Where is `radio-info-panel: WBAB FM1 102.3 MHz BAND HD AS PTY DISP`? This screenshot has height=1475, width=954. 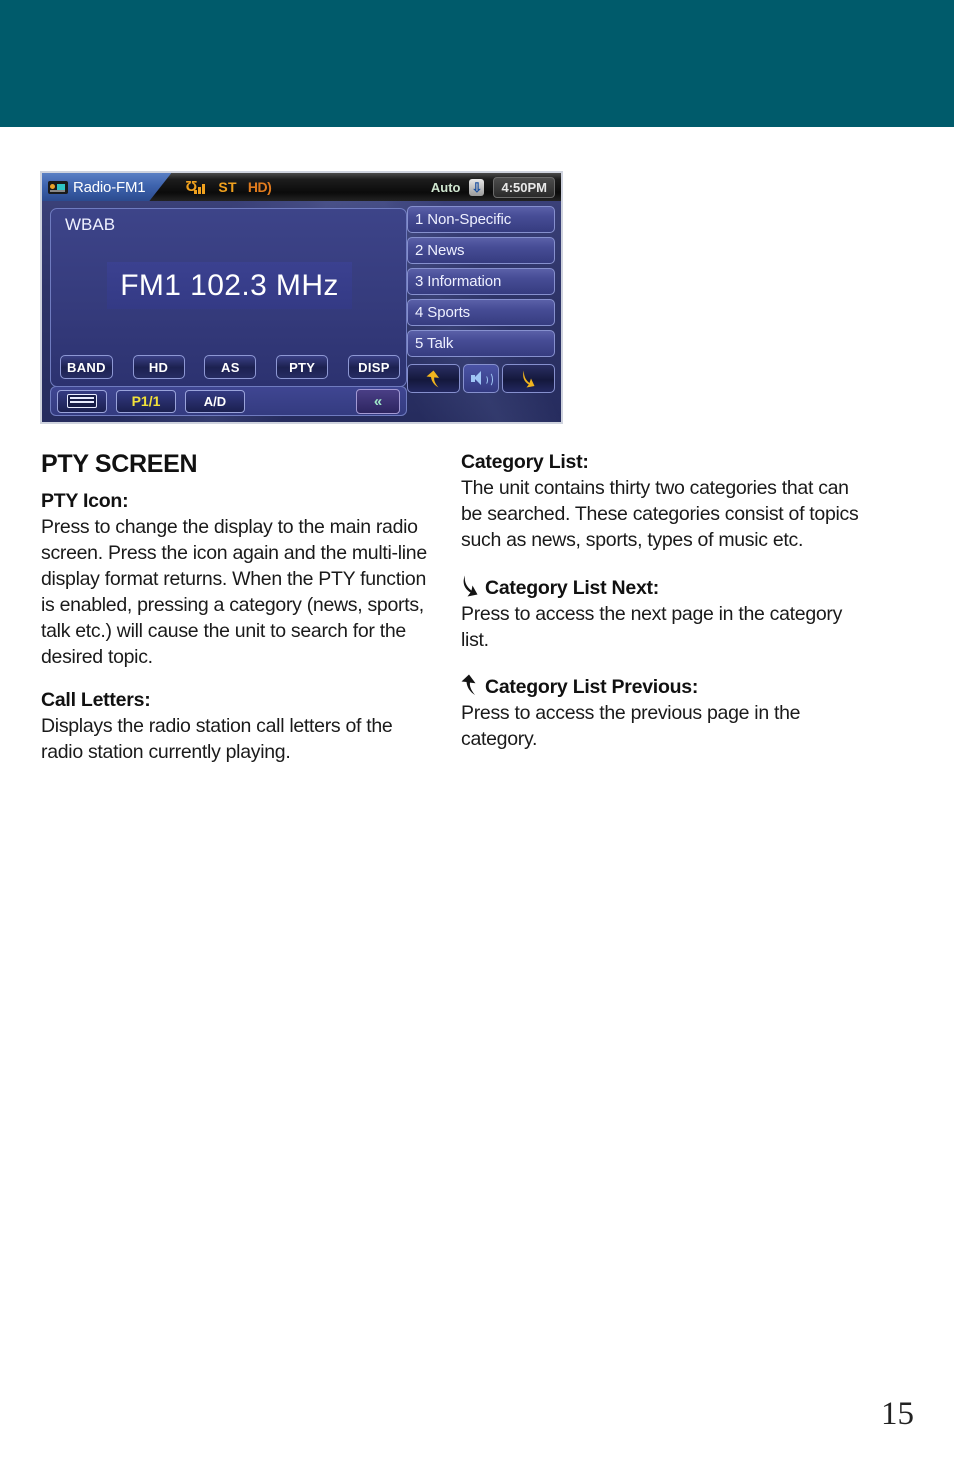
radio-info-panel: WBAB FM1 102.3 MHz BAND HD AS PTY DISP is located at coordinates (228, 297).